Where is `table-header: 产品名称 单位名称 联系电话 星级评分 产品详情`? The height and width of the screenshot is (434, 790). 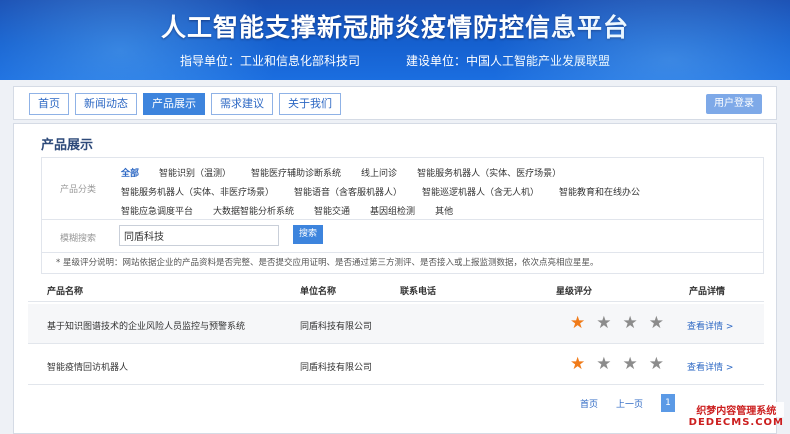
table-header: 产品名称 单位名称 联系电话 星级评分 产品详情 is located at coordinates (396, 290).